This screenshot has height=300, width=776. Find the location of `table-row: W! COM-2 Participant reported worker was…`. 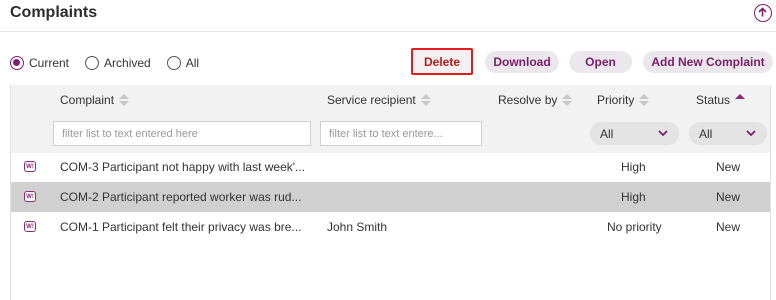

table-row: W! COM-2 Participant reported worker was… is located at coordinates (390, 197).